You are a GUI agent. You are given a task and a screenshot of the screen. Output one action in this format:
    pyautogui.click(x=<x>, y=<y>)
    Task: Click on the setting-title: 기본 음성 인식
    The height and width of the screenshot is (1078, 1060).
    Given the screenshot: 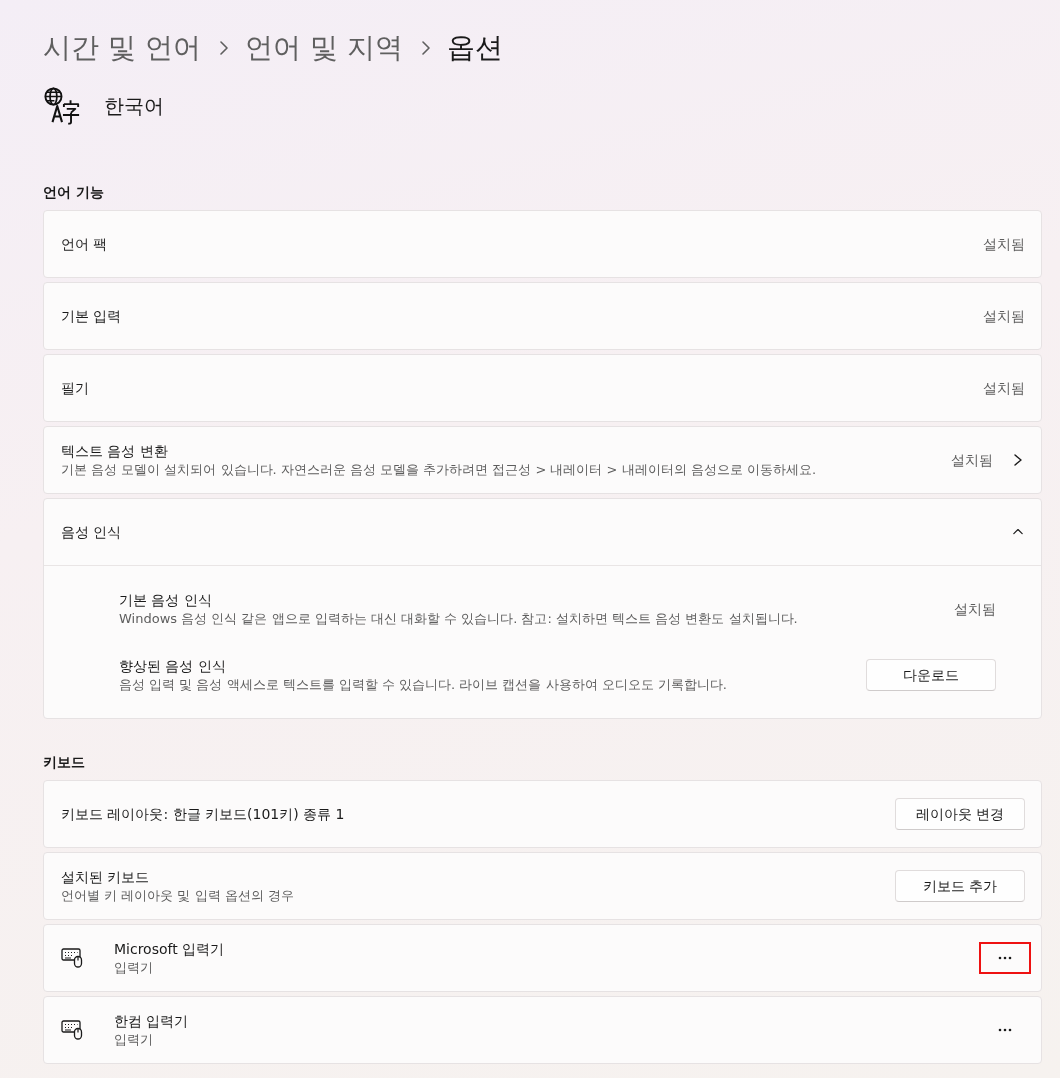 What is the action you would take?
    pyautogui.click(x=166, y=600)
    